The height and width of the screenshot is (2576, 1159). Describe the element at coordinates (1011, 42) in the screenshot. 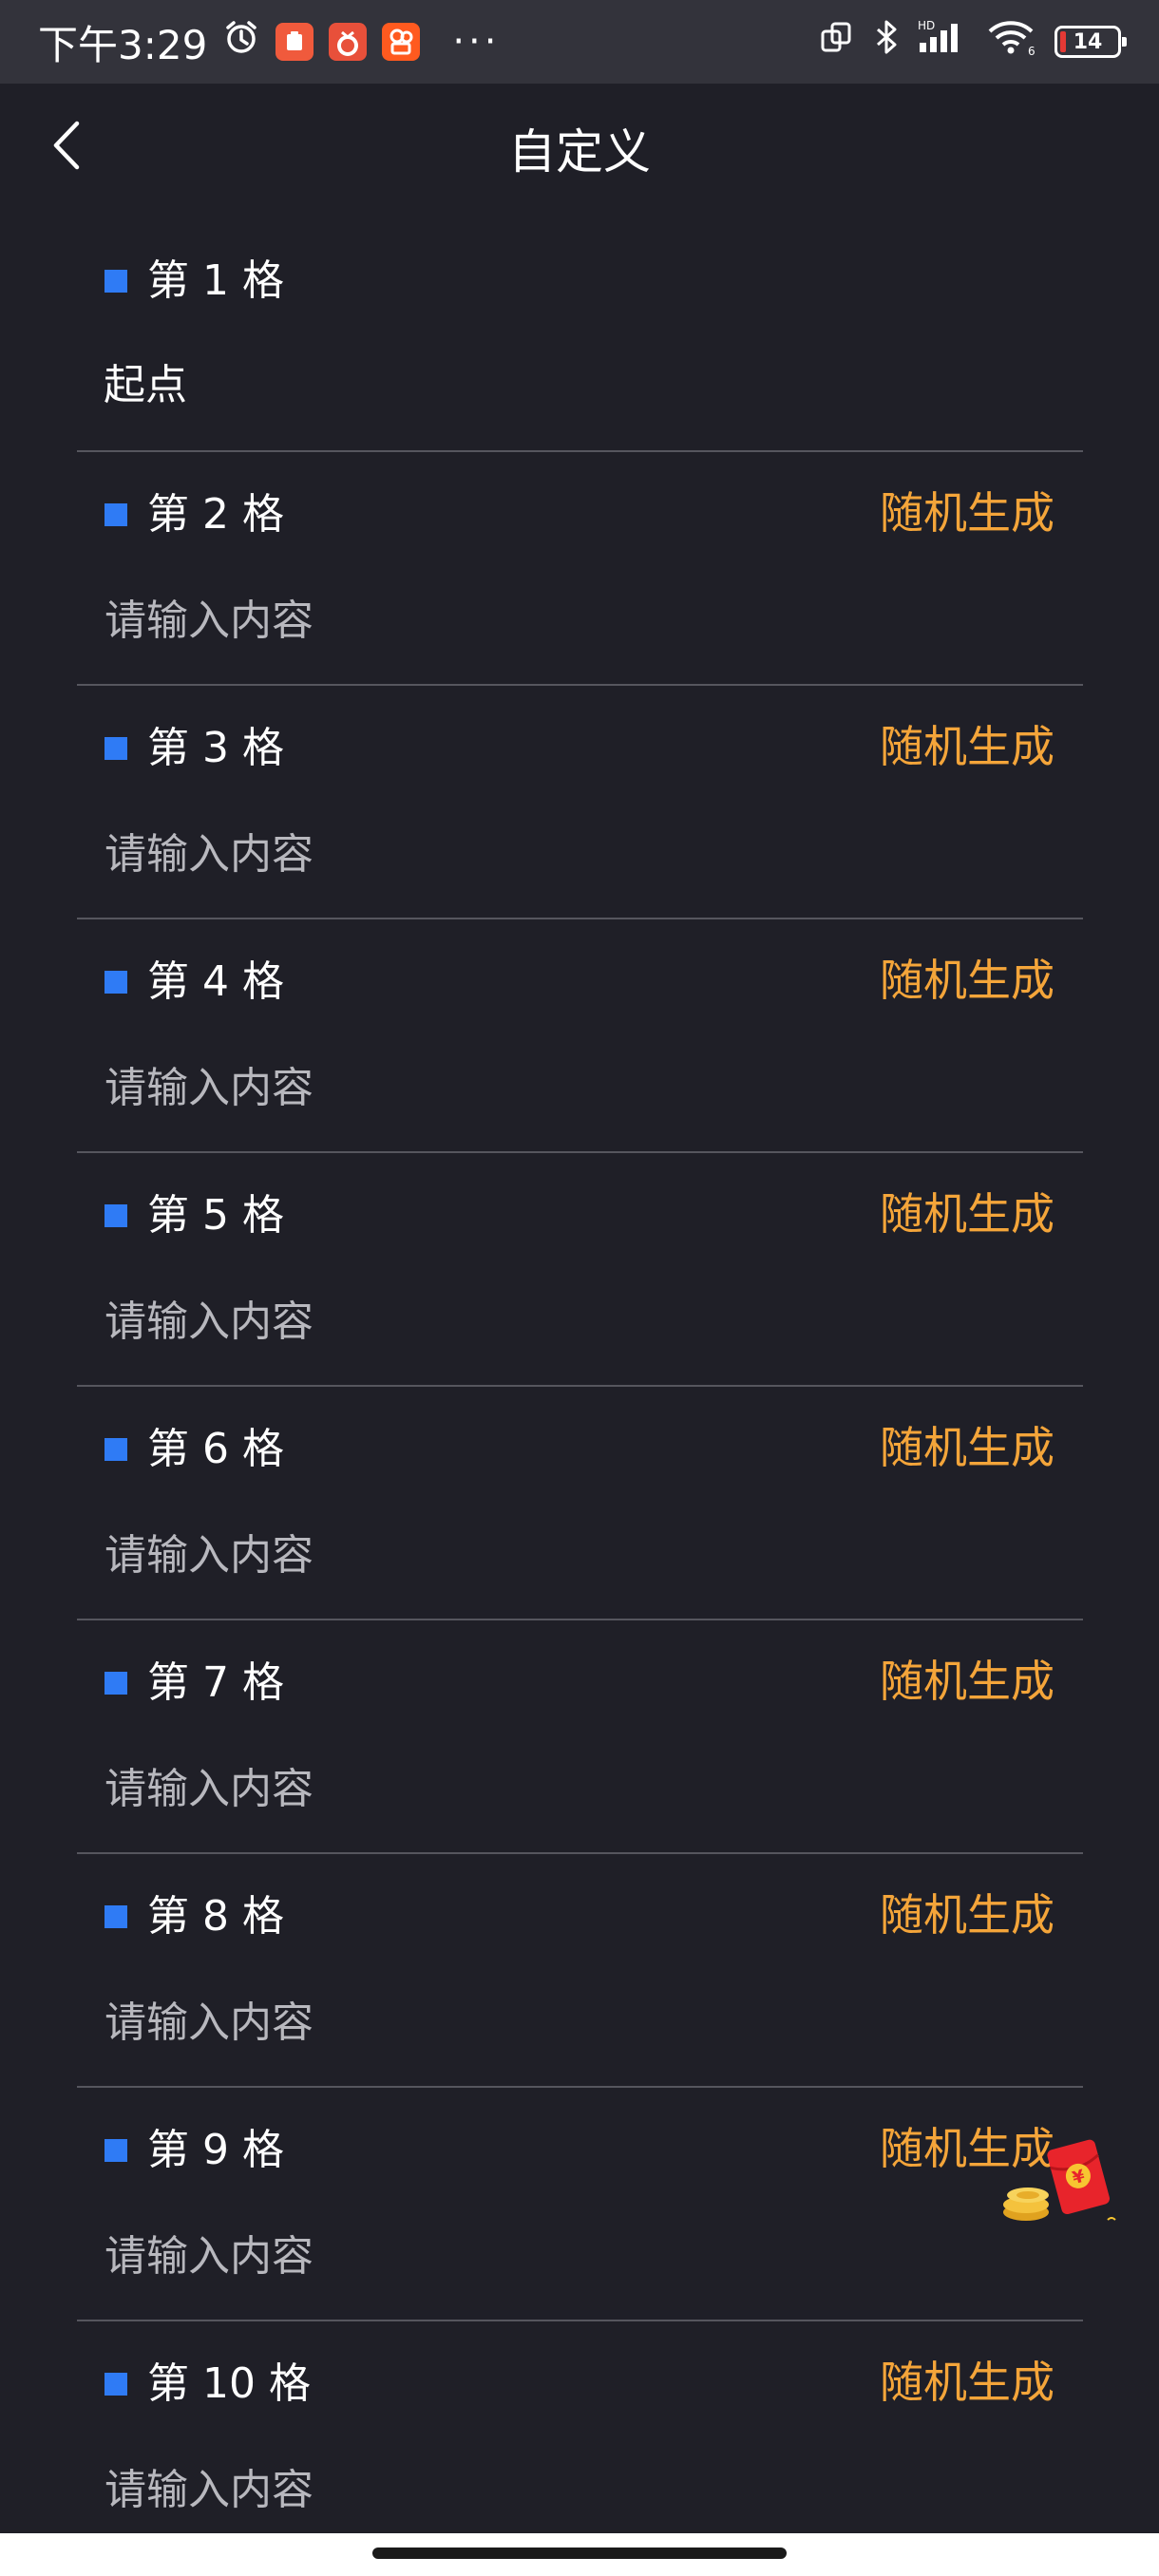

I see `wifi-icon: 6` at that location.